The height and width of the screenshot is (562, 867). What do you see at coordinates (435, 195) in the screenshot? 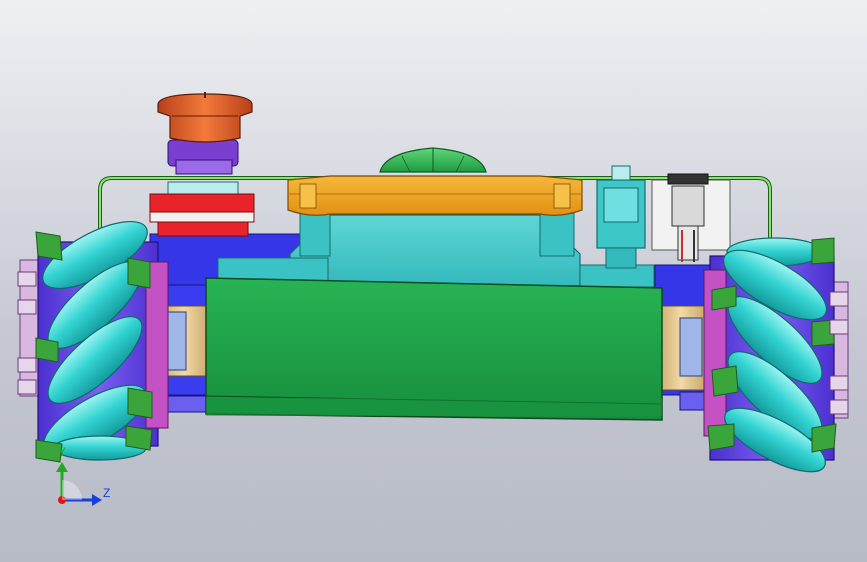
I see `orange-top-plate` at bounding box center [435, 195].